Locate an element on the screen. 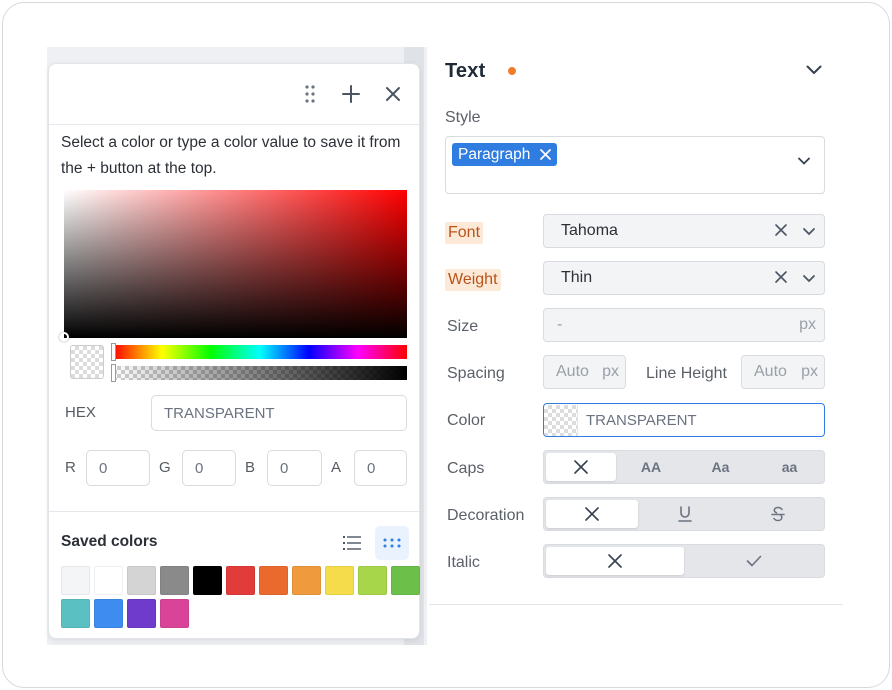 The width and height of the screenshot is (892, 690). list-view-icon is located at coordinates (352, 543).